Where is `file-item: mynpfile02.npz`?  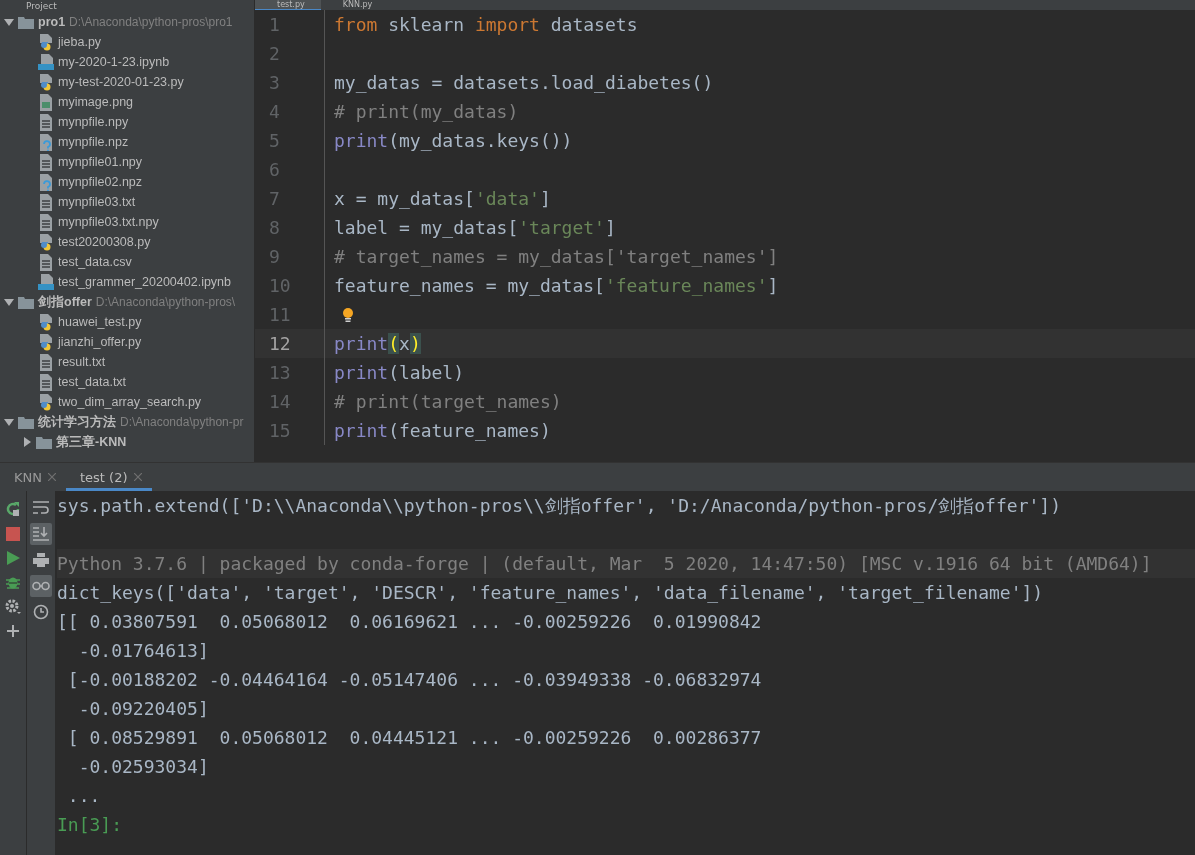 file-item: mynpfile02.npz is located at coordinates (127, 182).